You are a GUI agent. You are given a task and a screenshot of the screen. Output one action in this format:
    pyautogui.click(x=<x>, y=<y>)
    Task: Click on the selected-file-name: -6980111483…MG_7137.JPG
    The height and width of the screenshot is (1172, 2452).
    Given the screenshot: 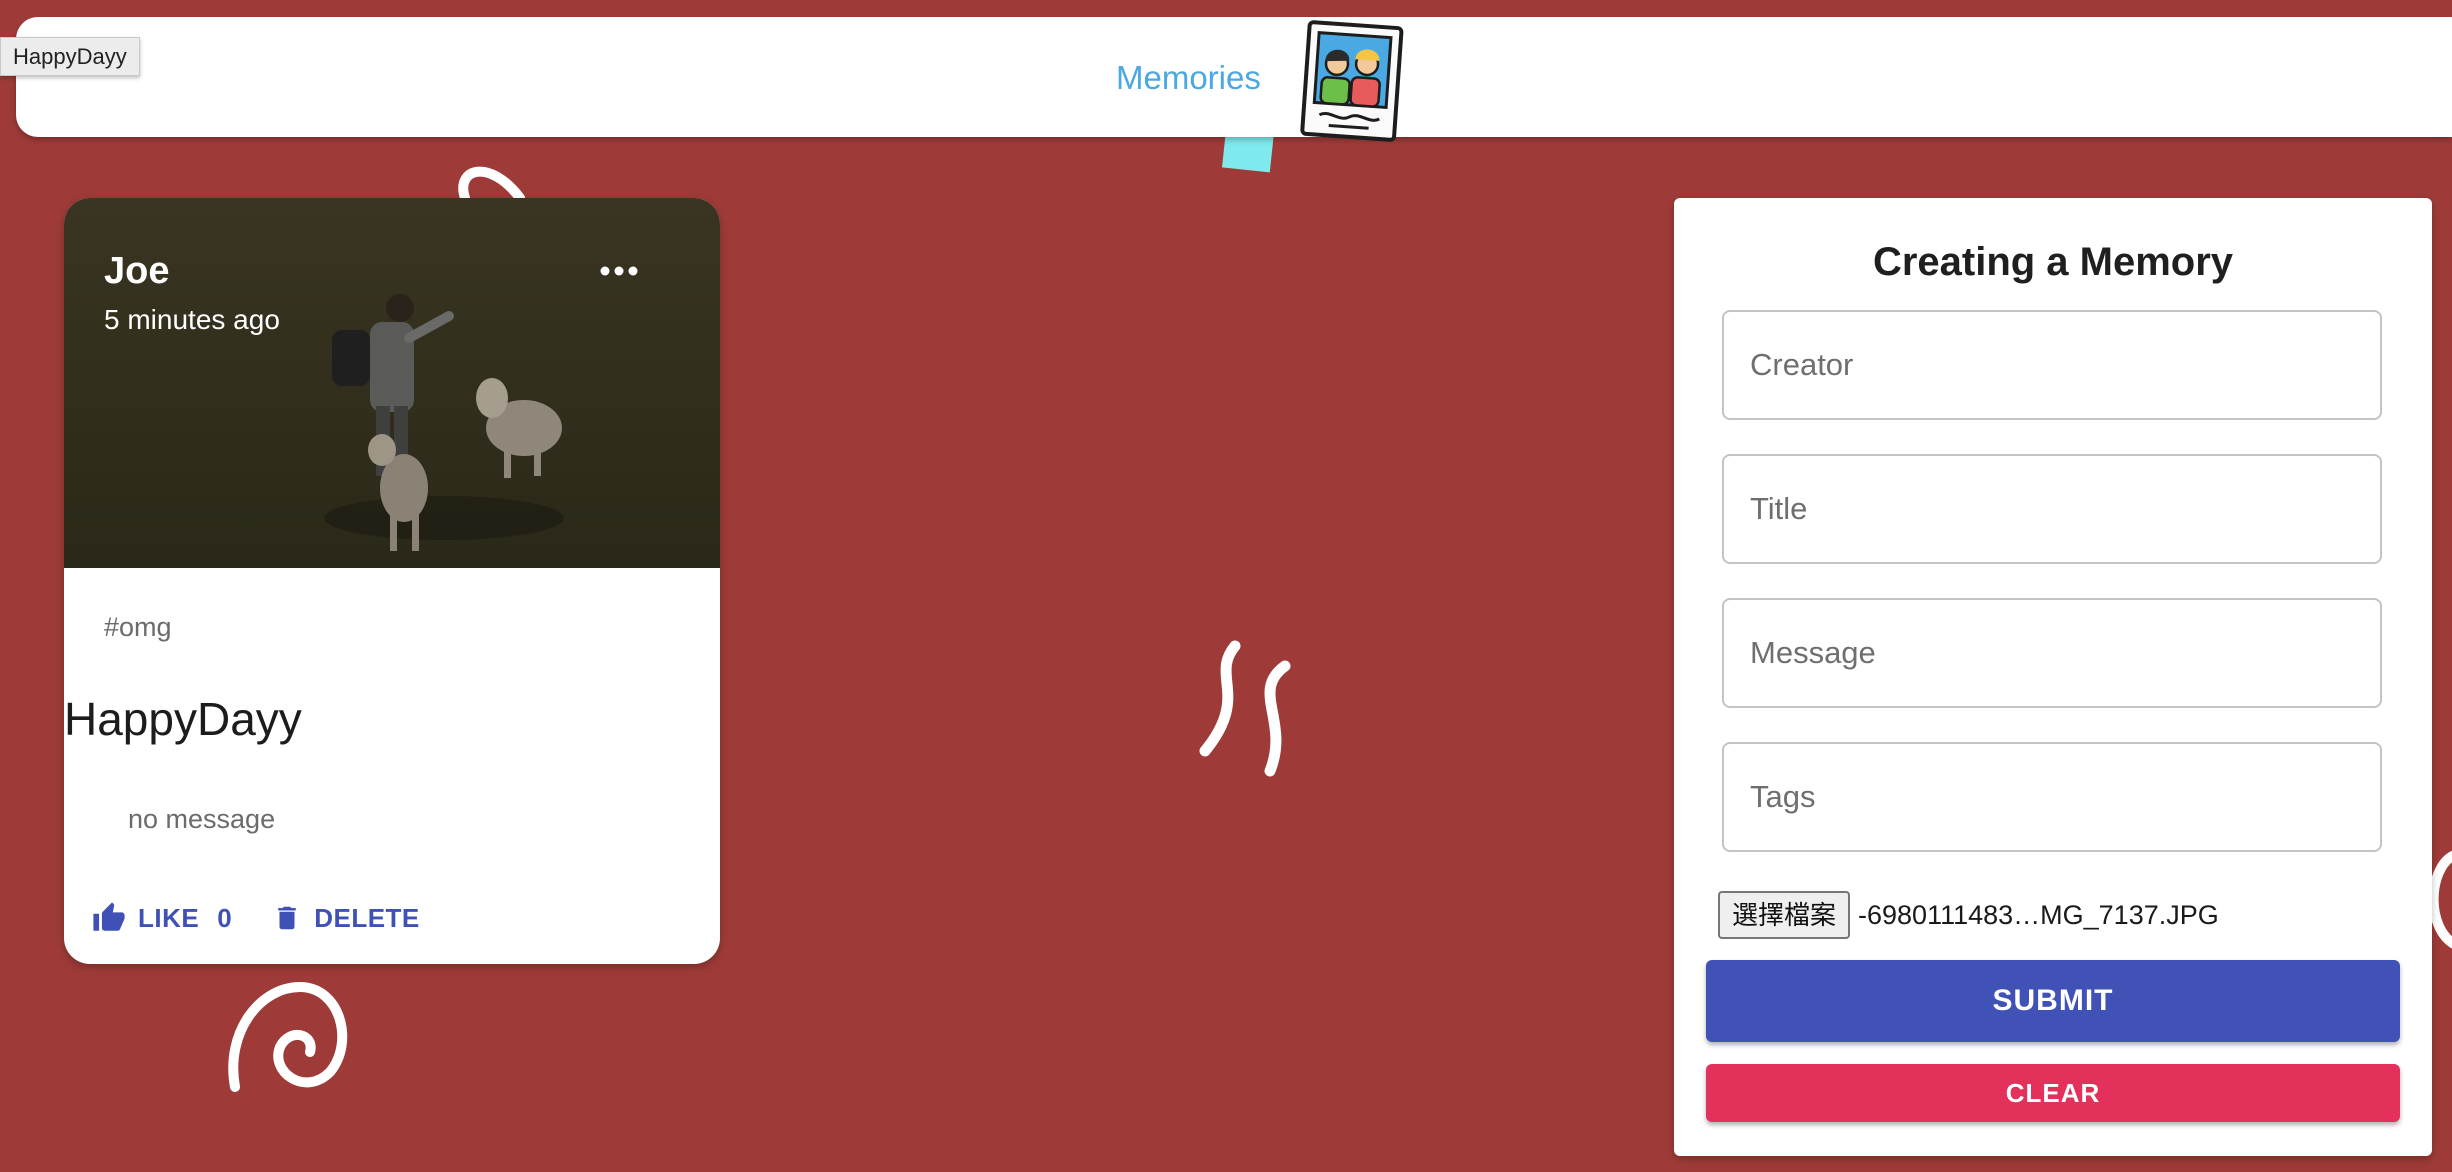 What is the action you would take?
    pyautogui.click(x=2038, y=914)
    